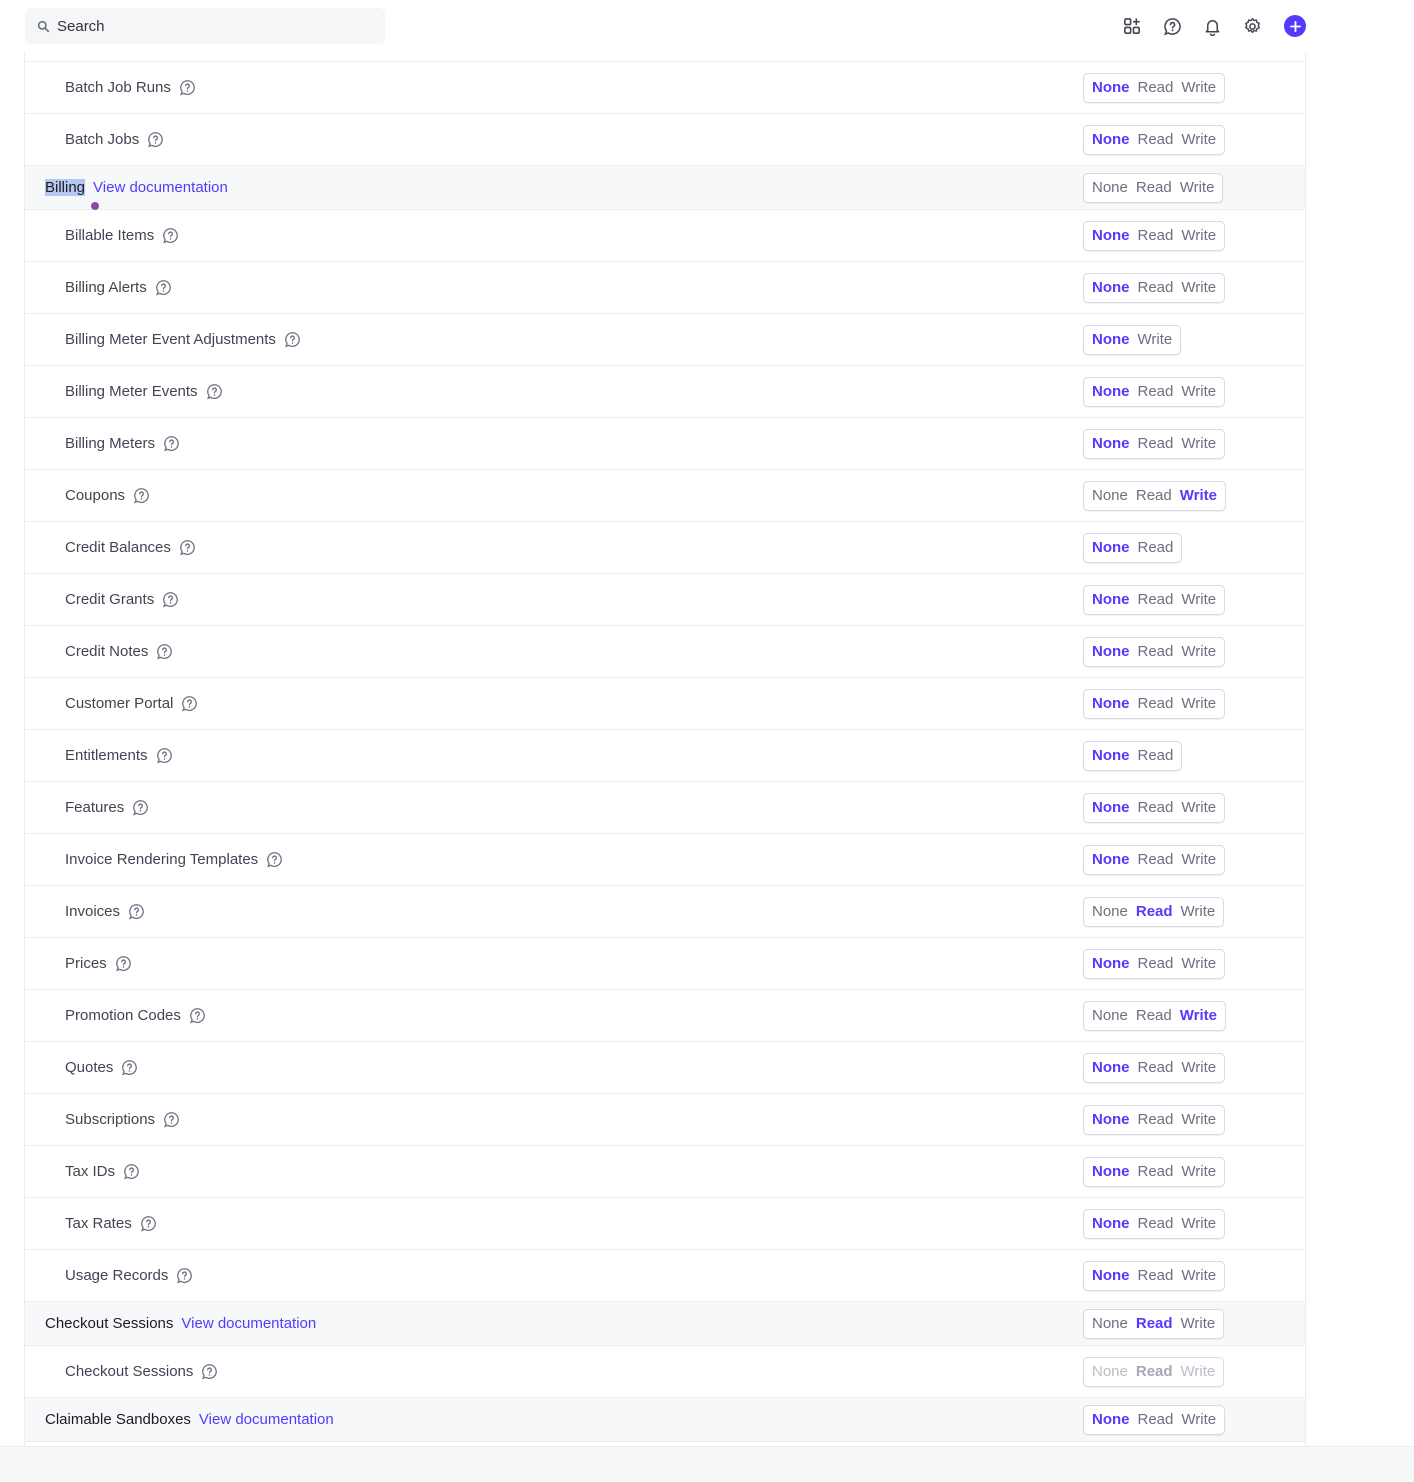  I want to click on permission-toggle: None Write, so click(1132, 339).